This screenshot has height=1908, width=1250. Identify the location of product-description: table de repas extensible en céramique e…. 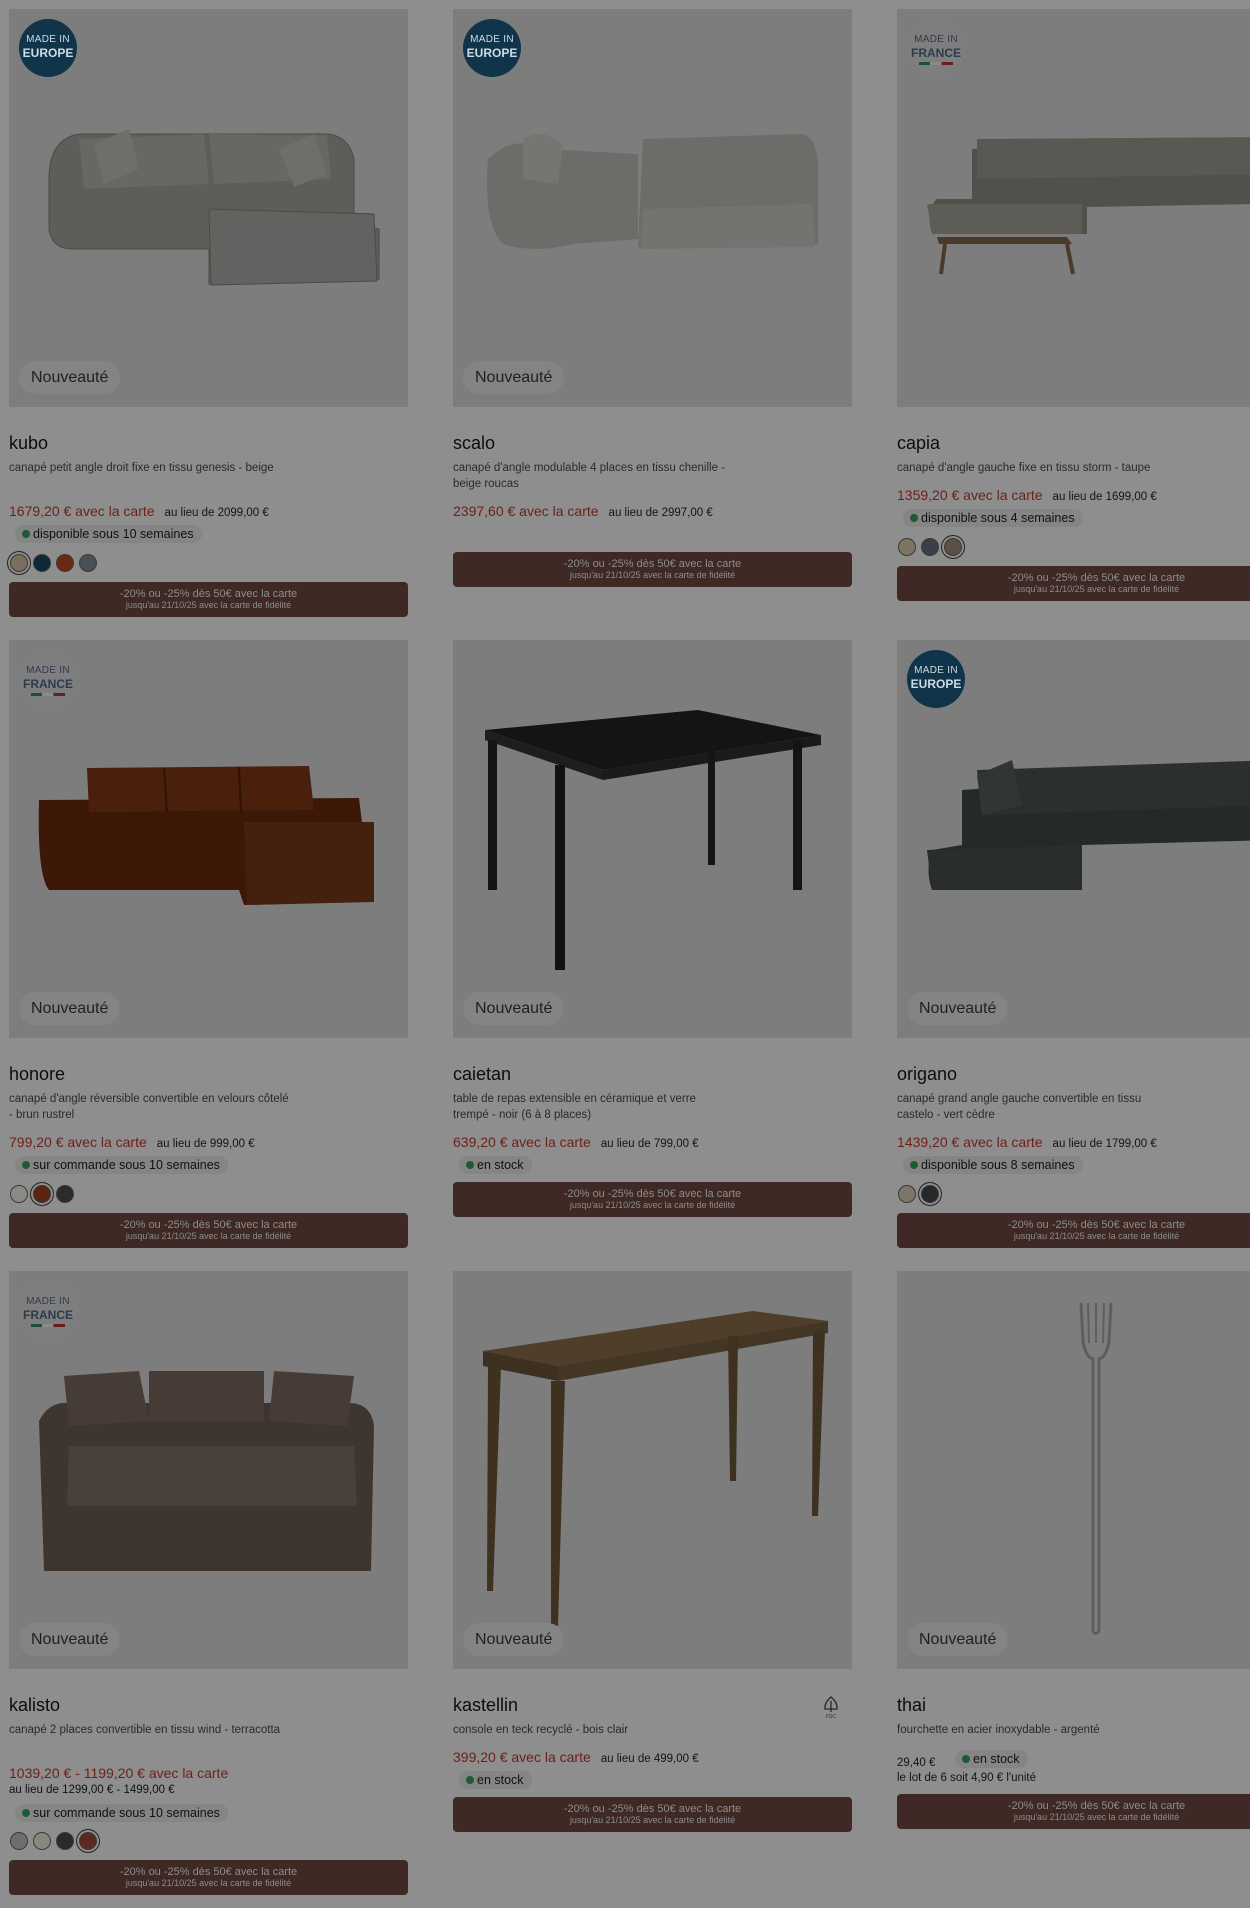
(574, 1107).